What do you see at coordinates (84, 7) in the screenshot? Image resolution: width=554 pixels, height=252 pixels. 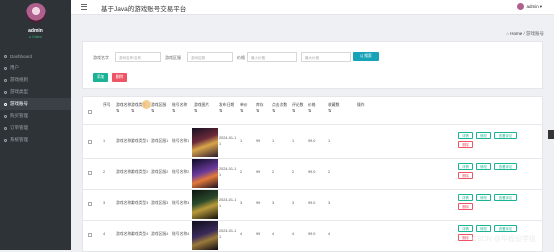 I see `menu-toggle-icon` at bounding box center [84, 7].